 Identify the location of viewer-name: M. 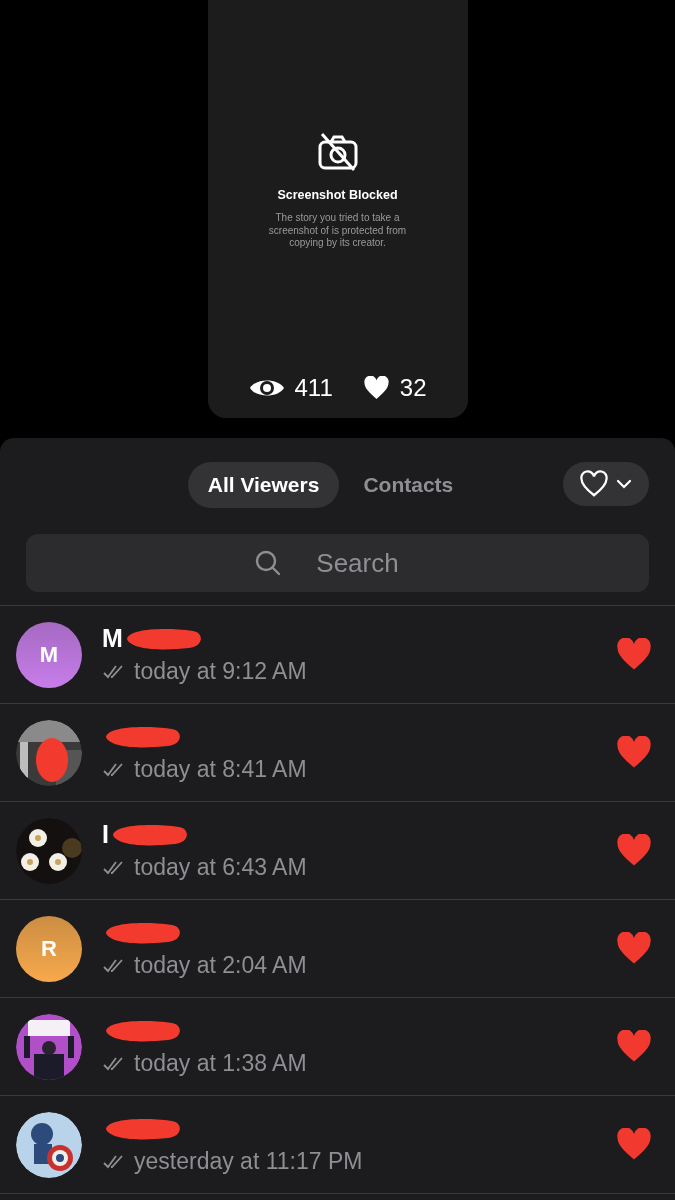
(112, 638).